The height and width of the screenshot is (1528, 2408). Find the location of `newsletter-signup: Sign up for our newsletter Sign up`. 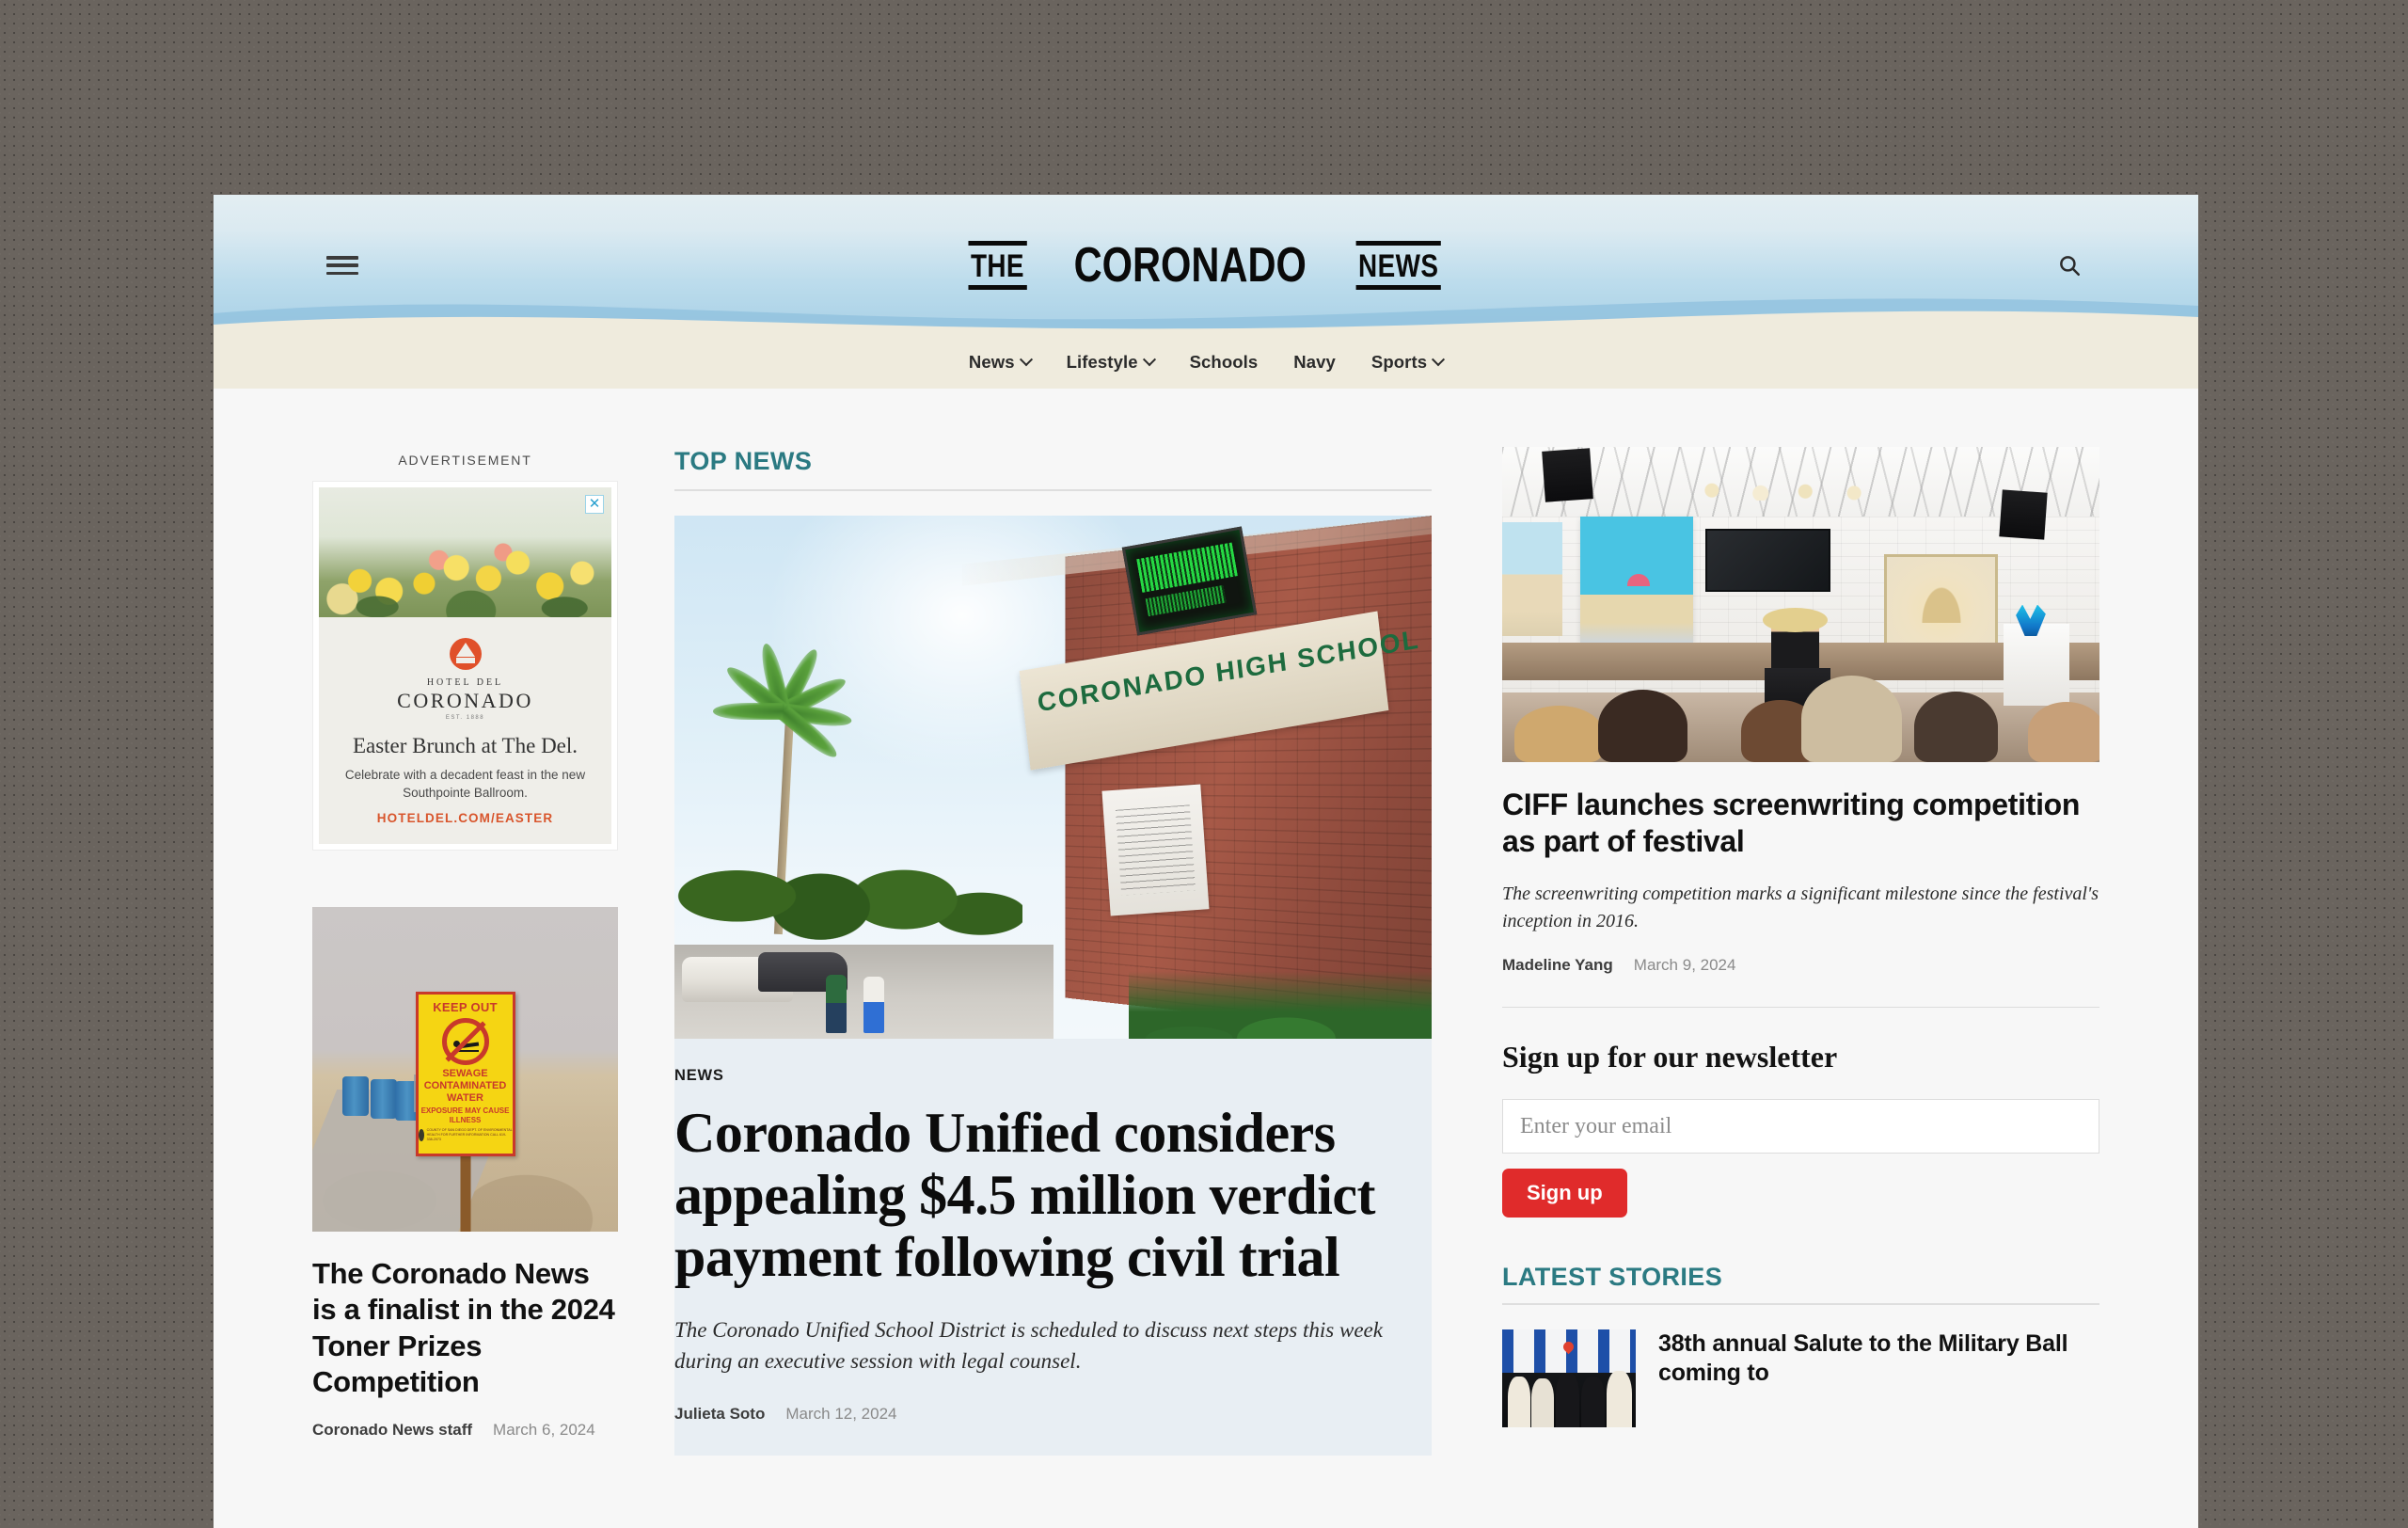

newsletter-signup: Sign up for our newsletter Sign up is located at coordinates (1801, 1113).